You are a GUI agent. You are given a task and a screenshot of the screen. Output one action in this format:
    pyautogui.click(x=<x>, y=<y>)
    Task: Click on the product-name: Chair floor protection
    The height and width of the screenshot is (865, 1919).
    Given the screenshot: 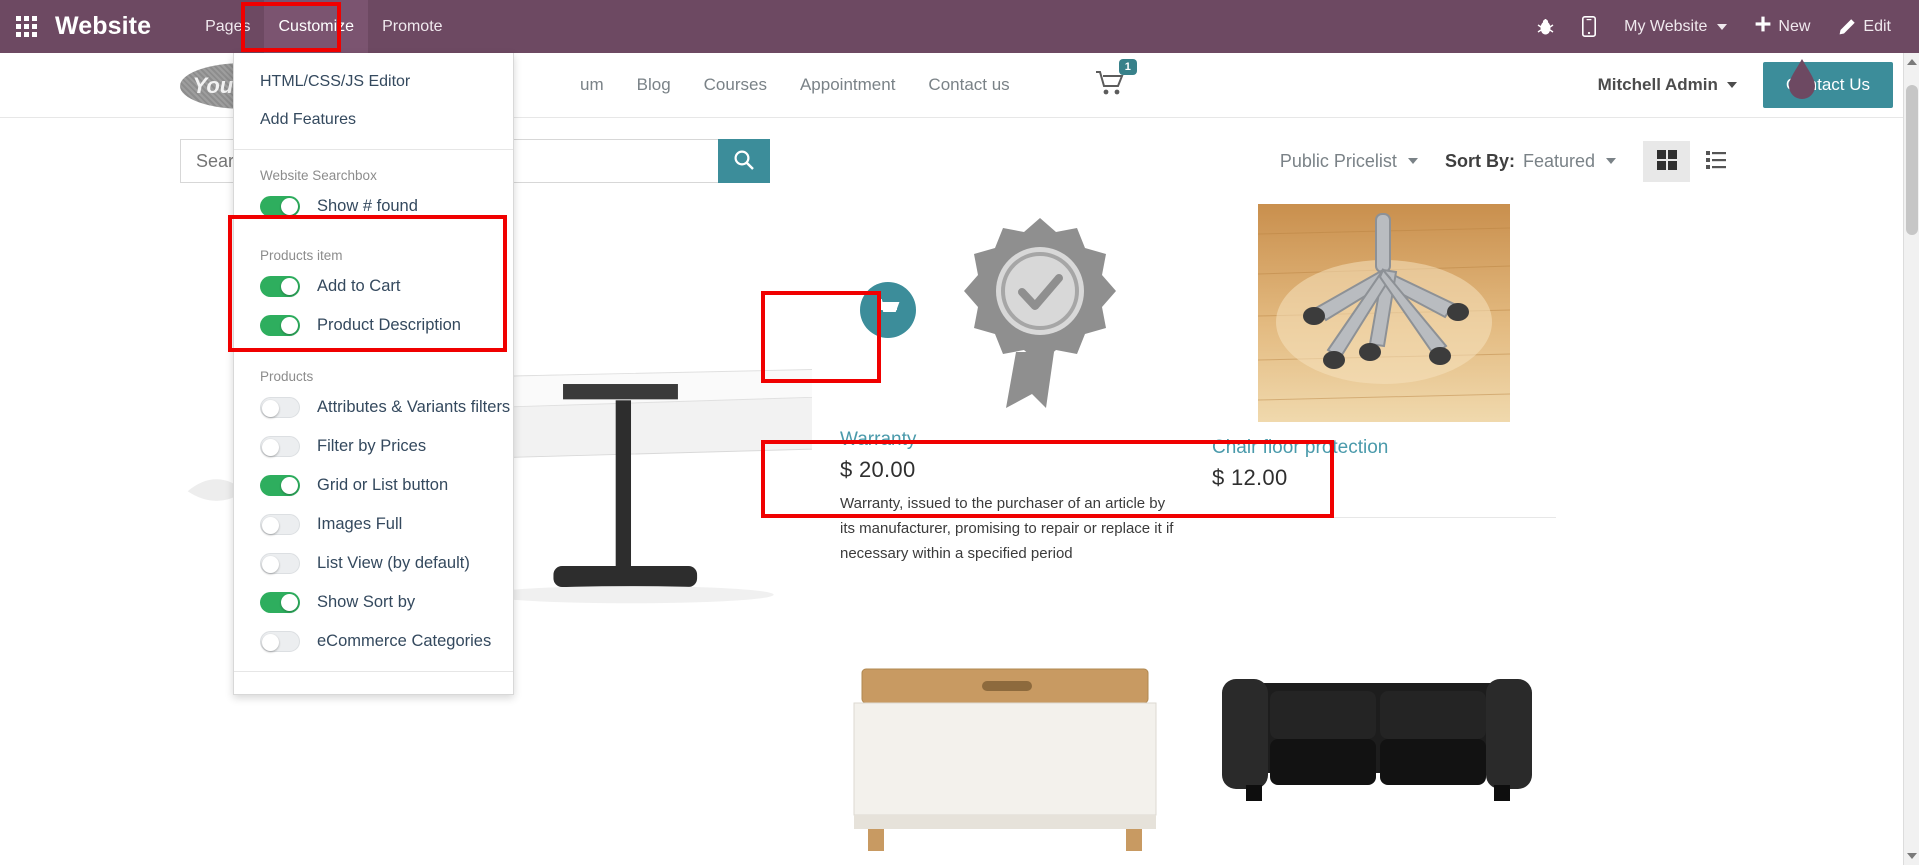 What is the action you would take?
    pyautogui.click(x=1384, y=448)
    